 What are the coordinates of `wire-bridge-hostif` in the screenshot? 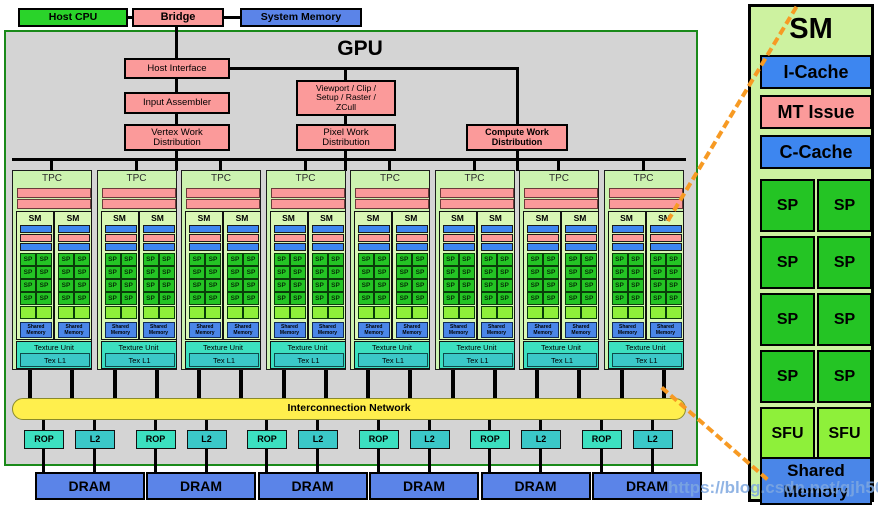 It's located at (176, 43).